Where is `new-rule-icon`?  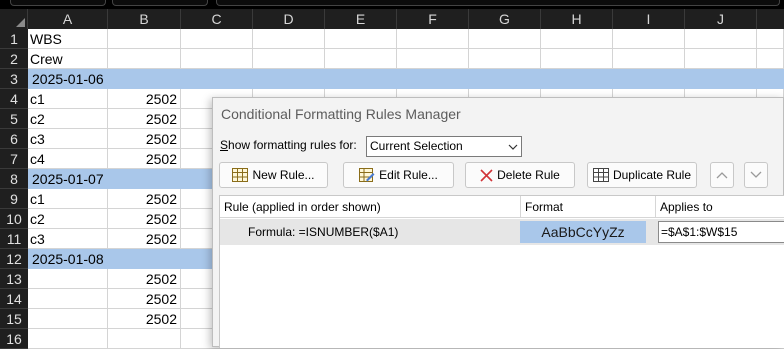 new-rule-icon is located at coordinates (240, 175).